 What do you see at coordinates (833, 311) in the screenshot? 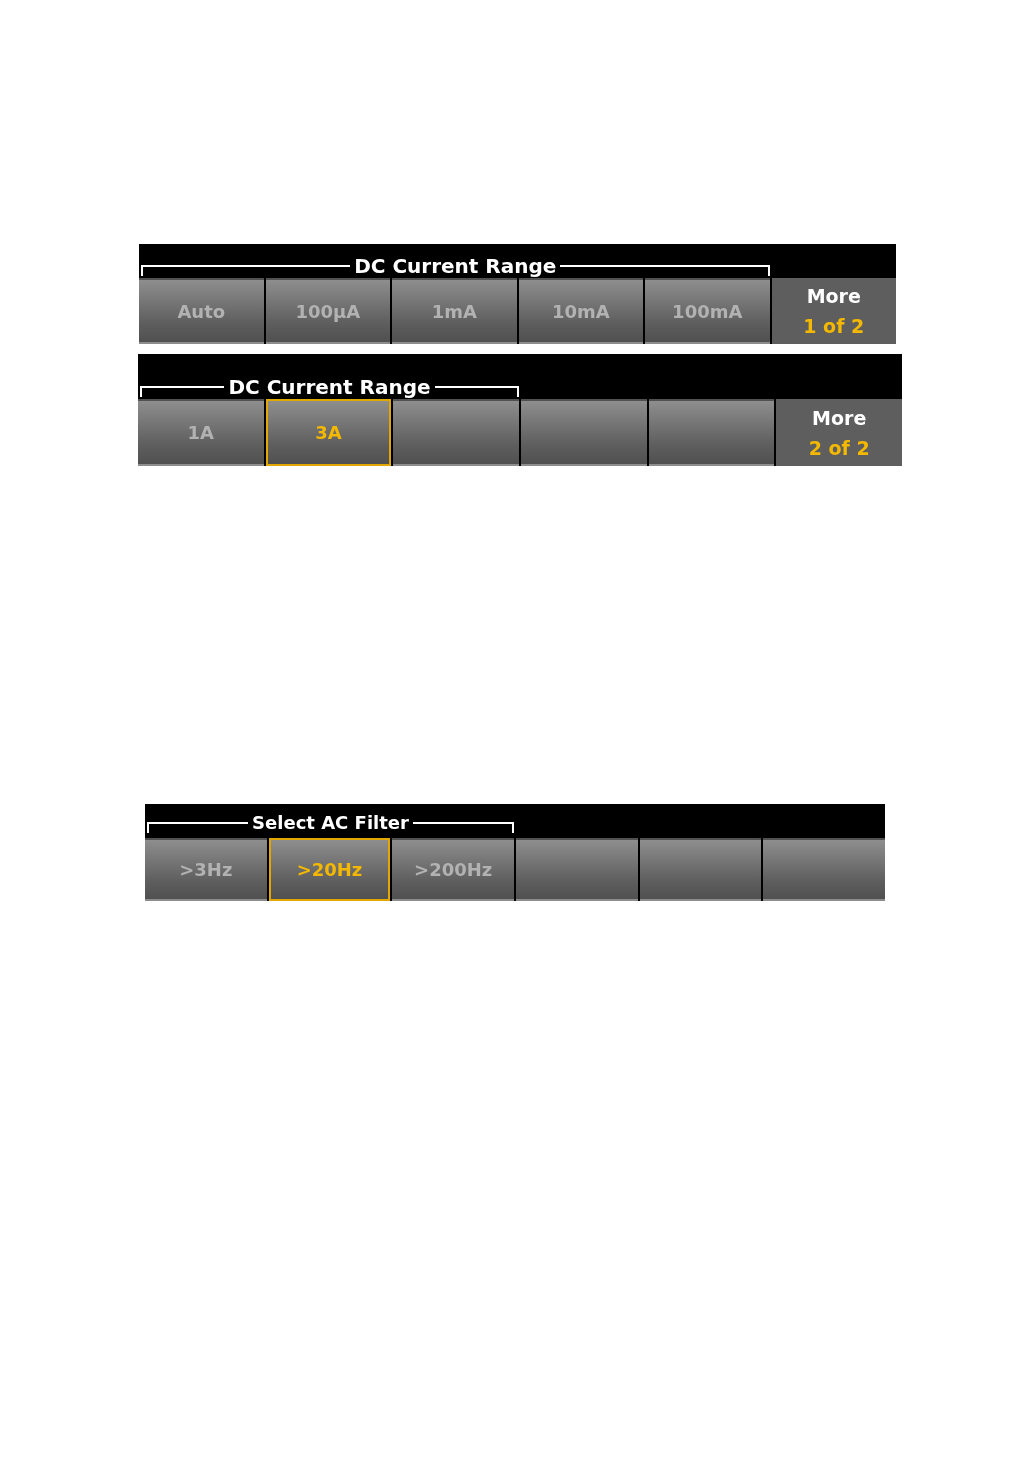
I see `more-softkey: More 1 of 2` at bounding box center [833, 311].